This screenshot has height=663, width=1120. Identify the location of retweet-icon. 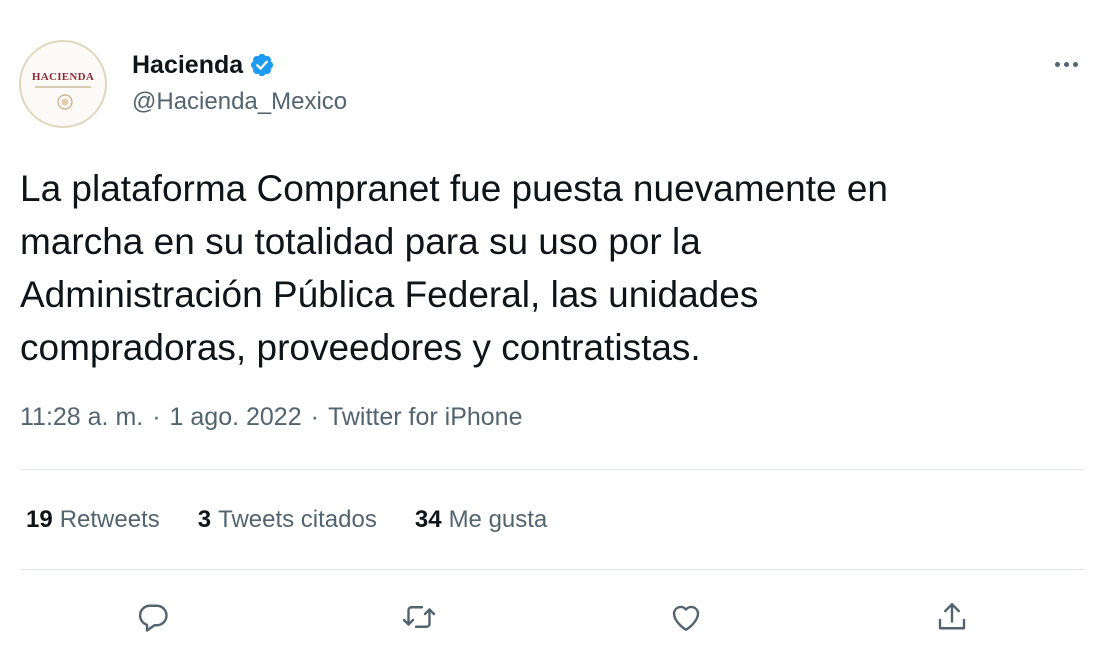
(419, 617).